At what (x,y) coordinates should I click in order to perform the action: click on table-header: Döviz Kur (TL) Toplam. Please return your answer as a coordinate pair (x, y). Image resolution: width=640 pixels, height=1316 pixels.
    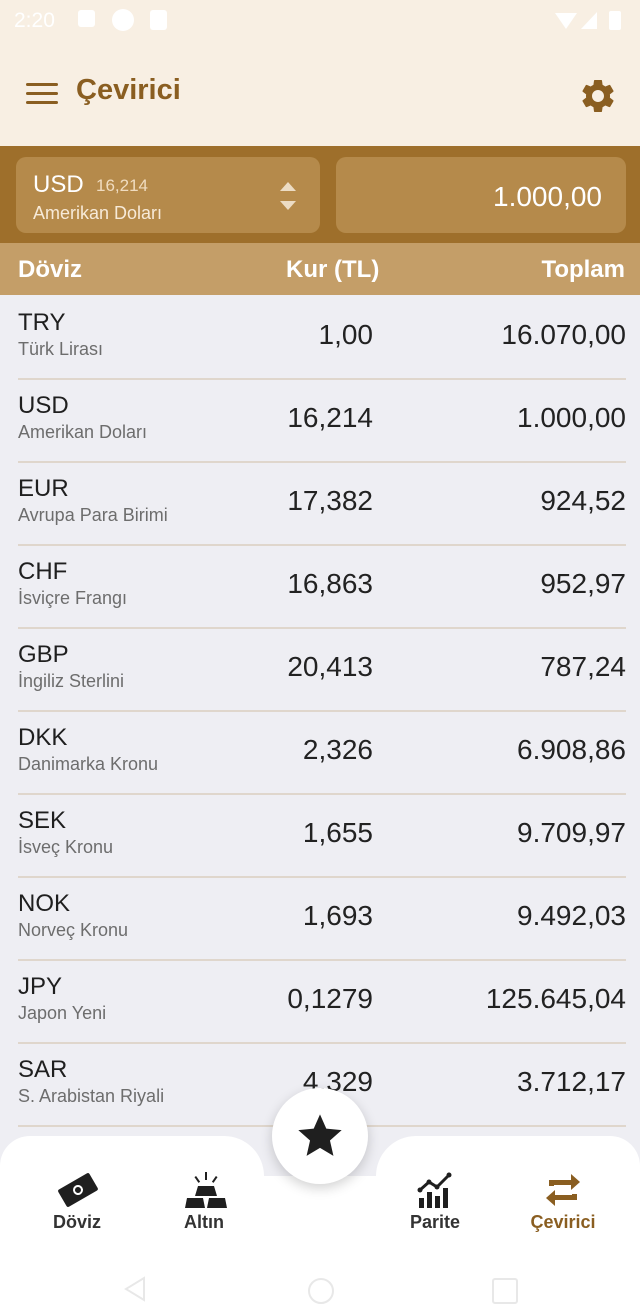
    Looking at the image, I should click on (320, 269).